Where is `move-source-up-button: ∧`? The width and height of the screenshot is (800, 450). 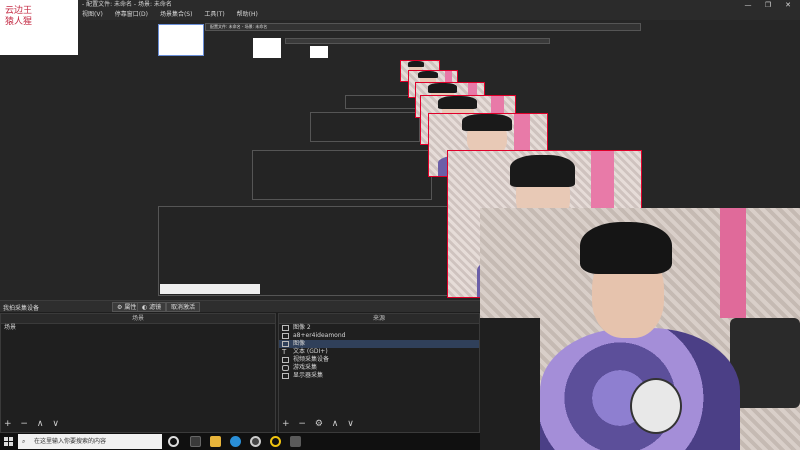
move-source-up-button: ∧ is located at coordinates (335, 424).